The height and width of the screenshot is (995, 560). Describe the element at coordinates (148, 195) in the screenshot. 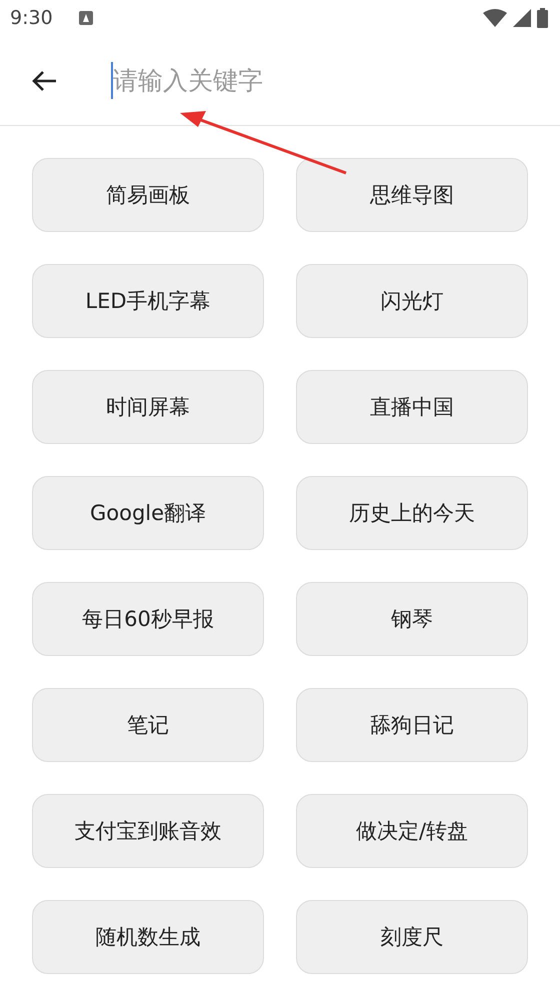

I see `tool-button: 简易画板` at that location.